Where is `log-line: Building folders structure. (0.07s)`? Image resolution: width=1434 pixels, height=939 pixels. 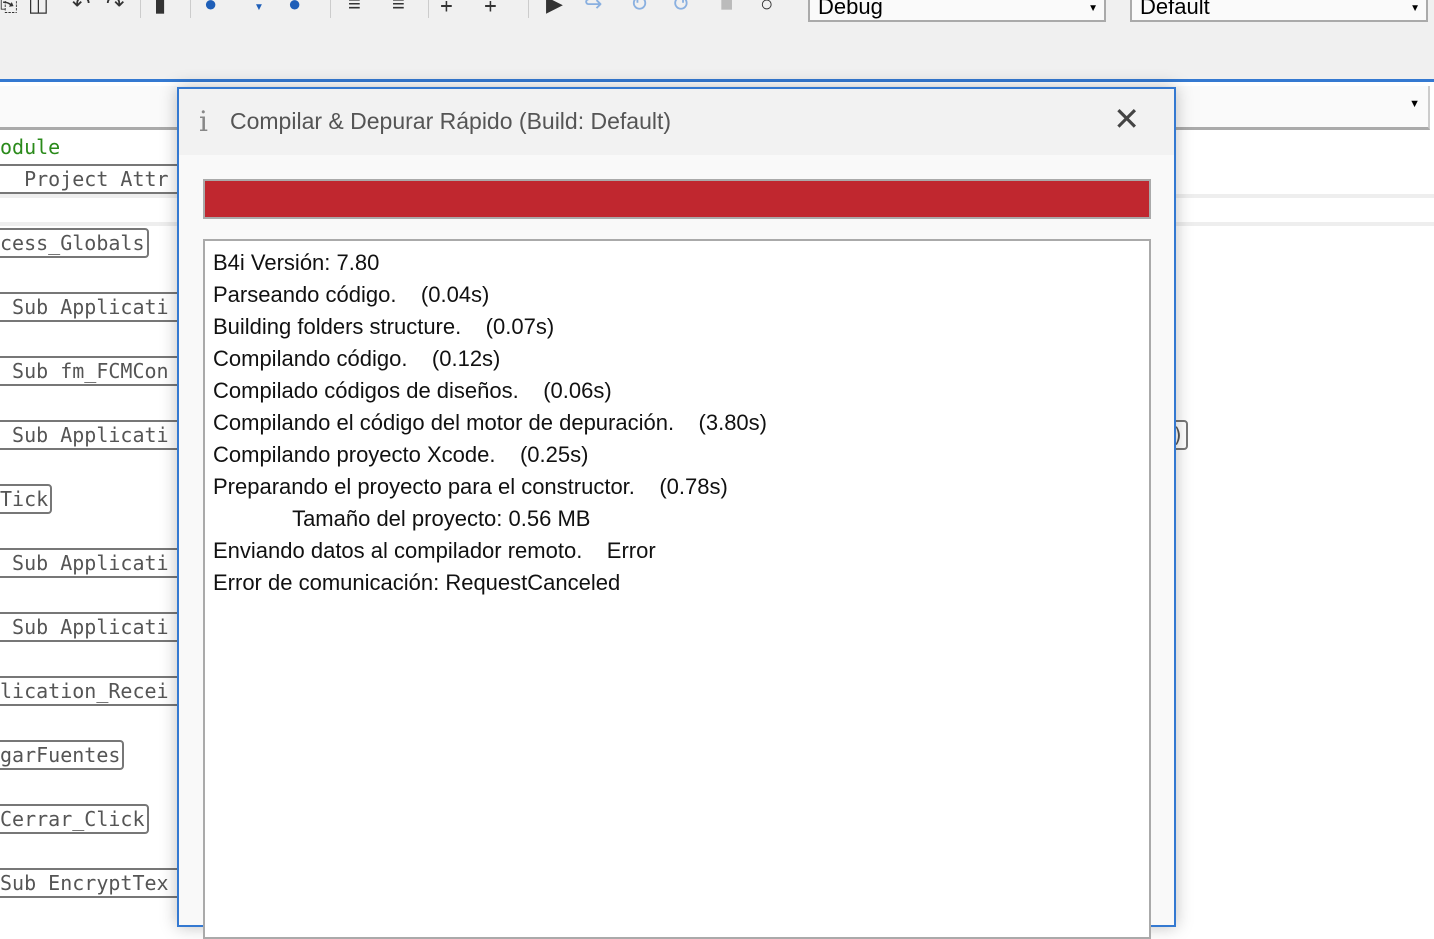
log-line: Building folders structure. (0.07s) is located at coordinates (384, 326).